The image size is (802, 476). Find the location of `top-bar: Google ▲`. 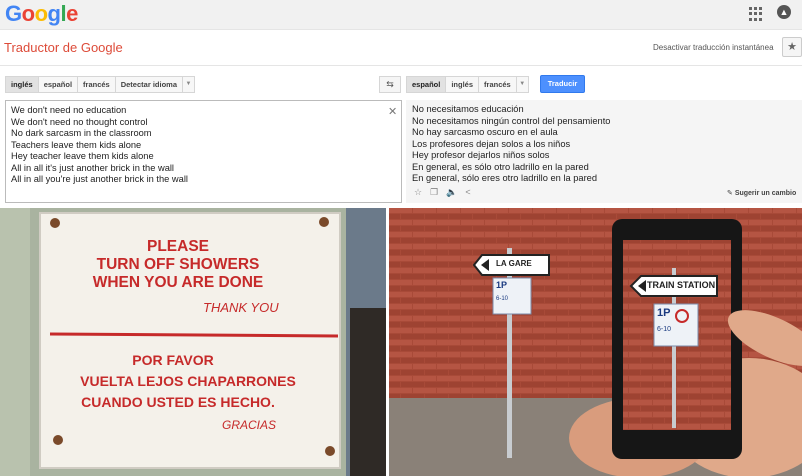

top-bar: Google ▲ is located at coordinates (401, 15).